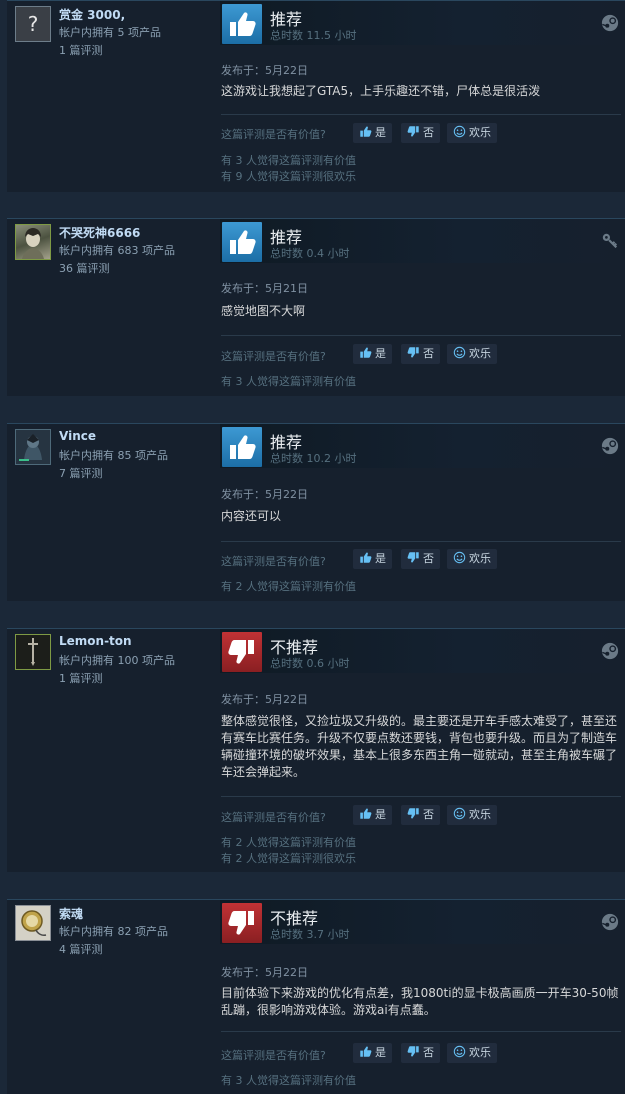  What do you see at coordinates (381, 91) in the screenshot?
I see `review-text: 这游戏让我想起了GTA5，上手乐趣还不错，尸体总是很活泼` at bounding box center [381, 91].